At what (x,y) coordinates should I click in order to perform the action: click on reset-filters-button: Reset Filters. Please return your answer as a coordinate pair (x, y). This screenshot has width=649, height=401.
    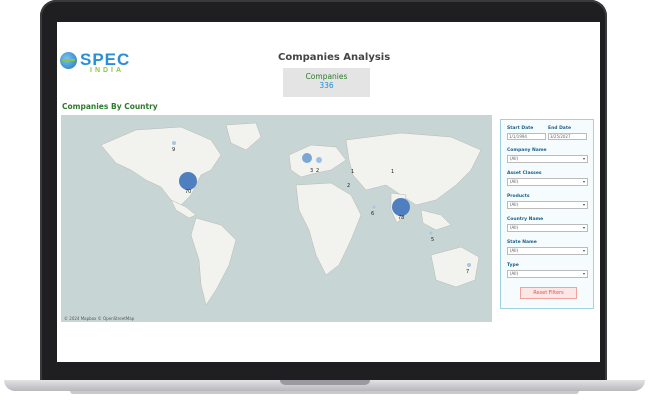
    Looking at the image, I should click on (548, 293).